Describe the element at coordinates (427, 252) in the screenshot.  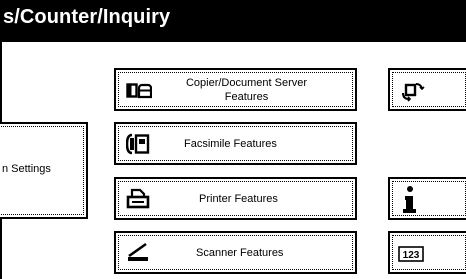
I see `counter-button: 123` at that location.